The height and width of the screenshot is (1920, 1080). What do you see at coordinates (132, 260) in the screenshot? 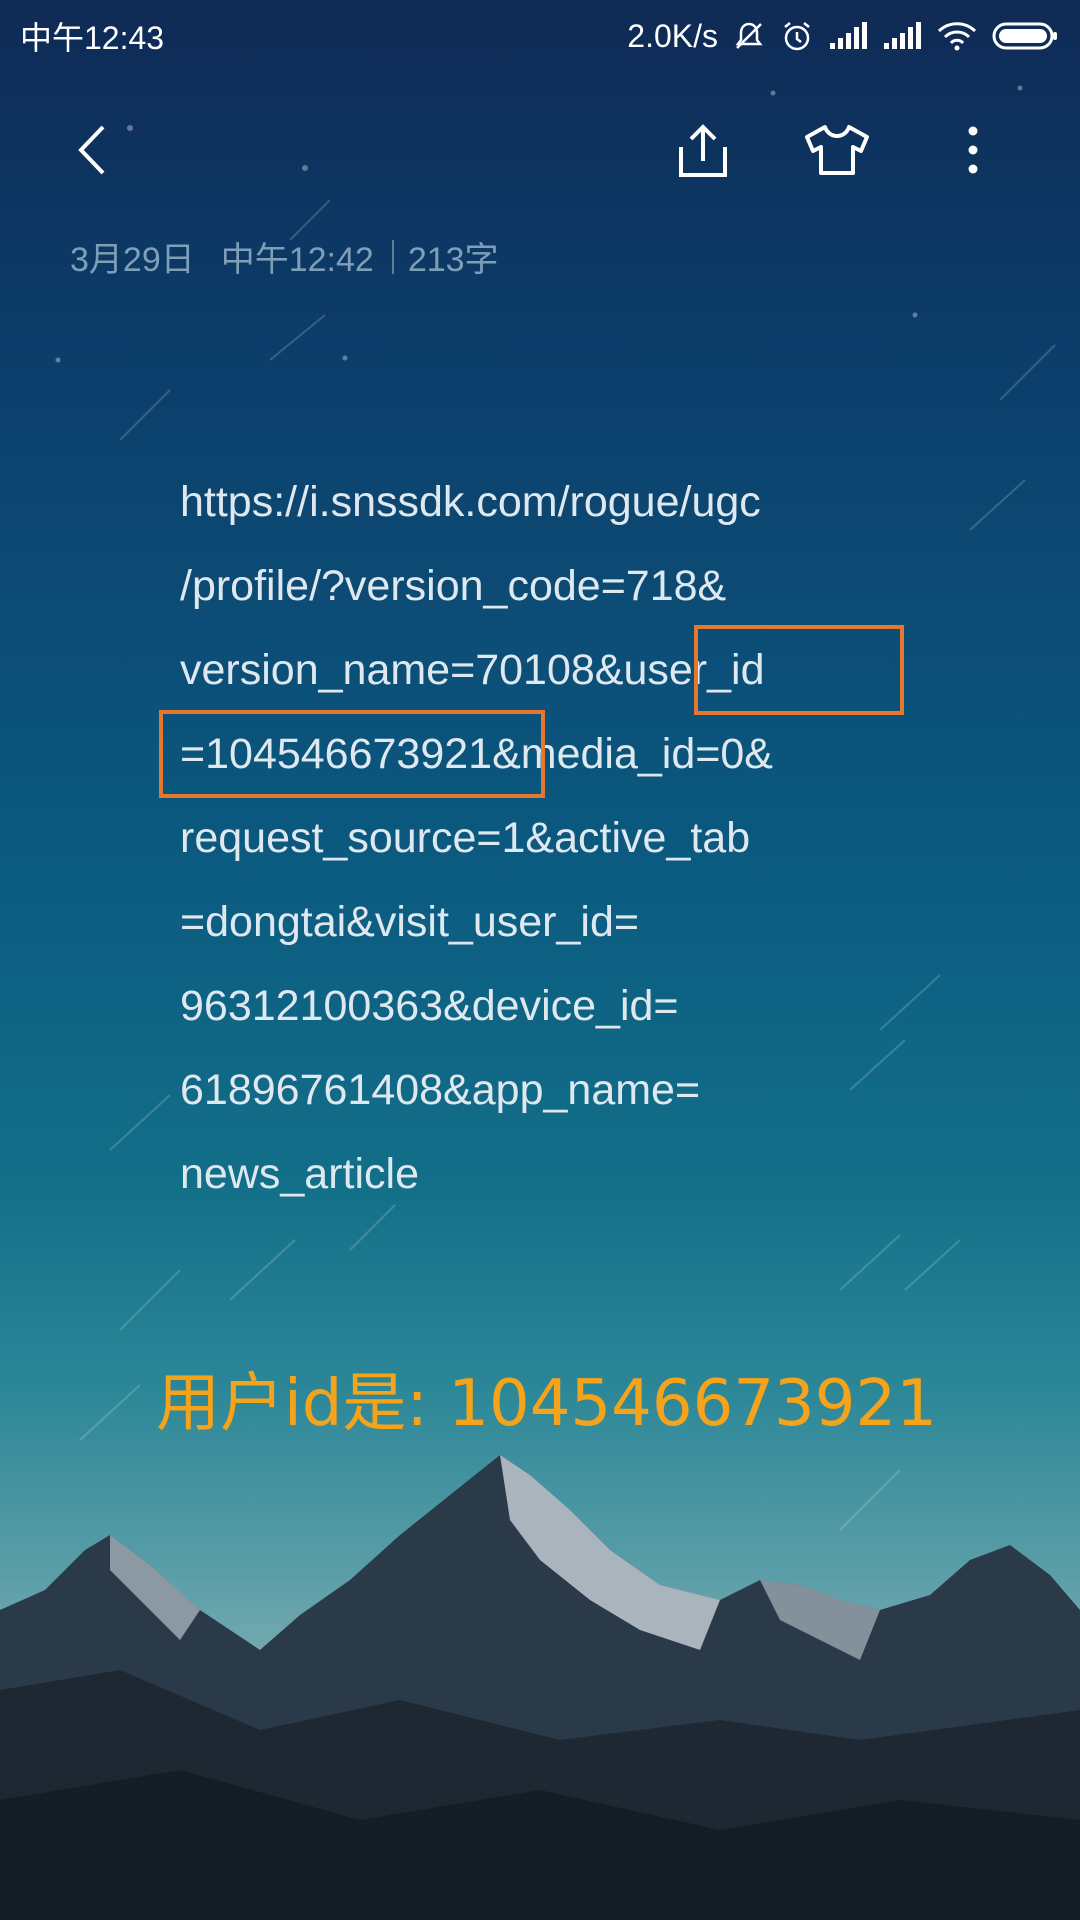
I see `note-date: 3月29日` at bounding box center [132, 260].